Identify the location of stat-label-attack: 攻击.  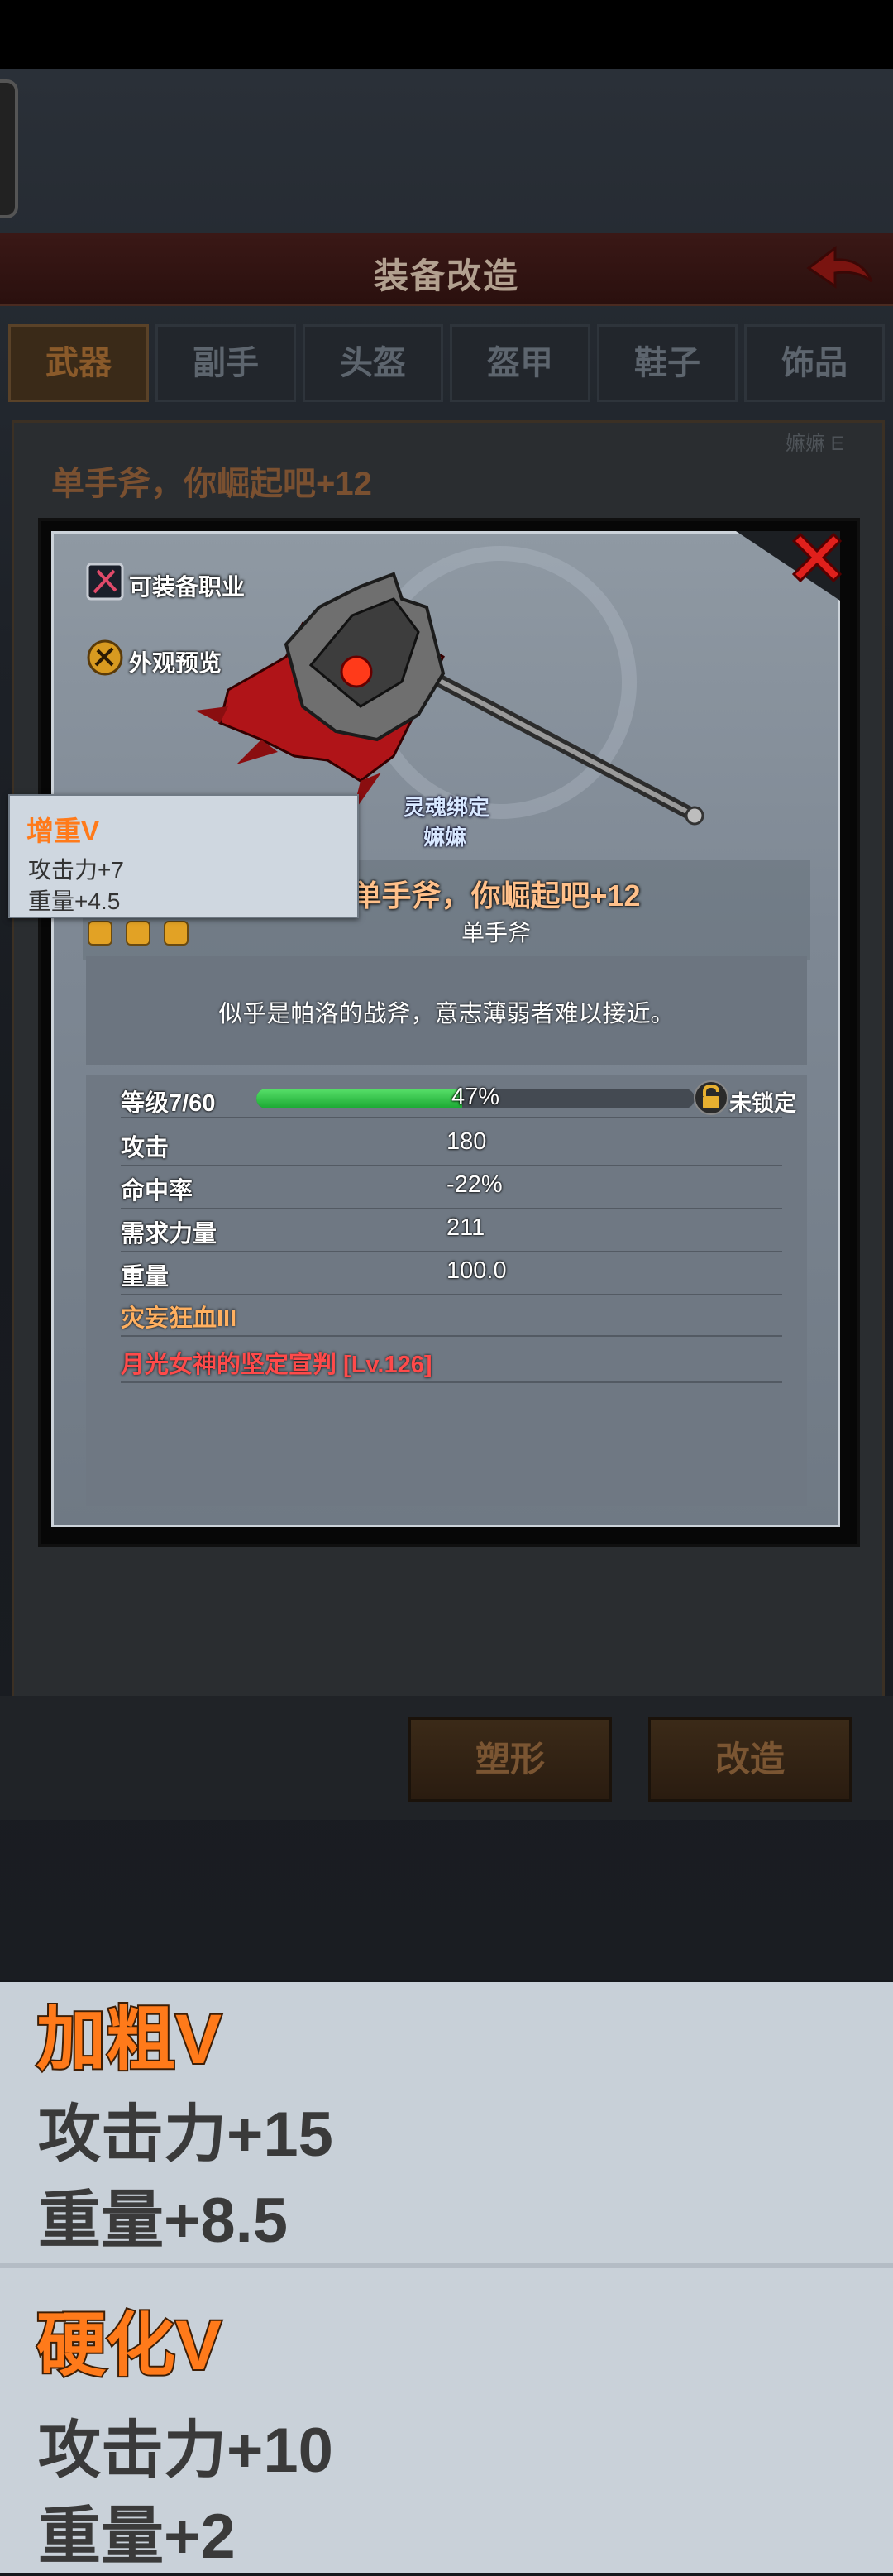
(145, 1148).